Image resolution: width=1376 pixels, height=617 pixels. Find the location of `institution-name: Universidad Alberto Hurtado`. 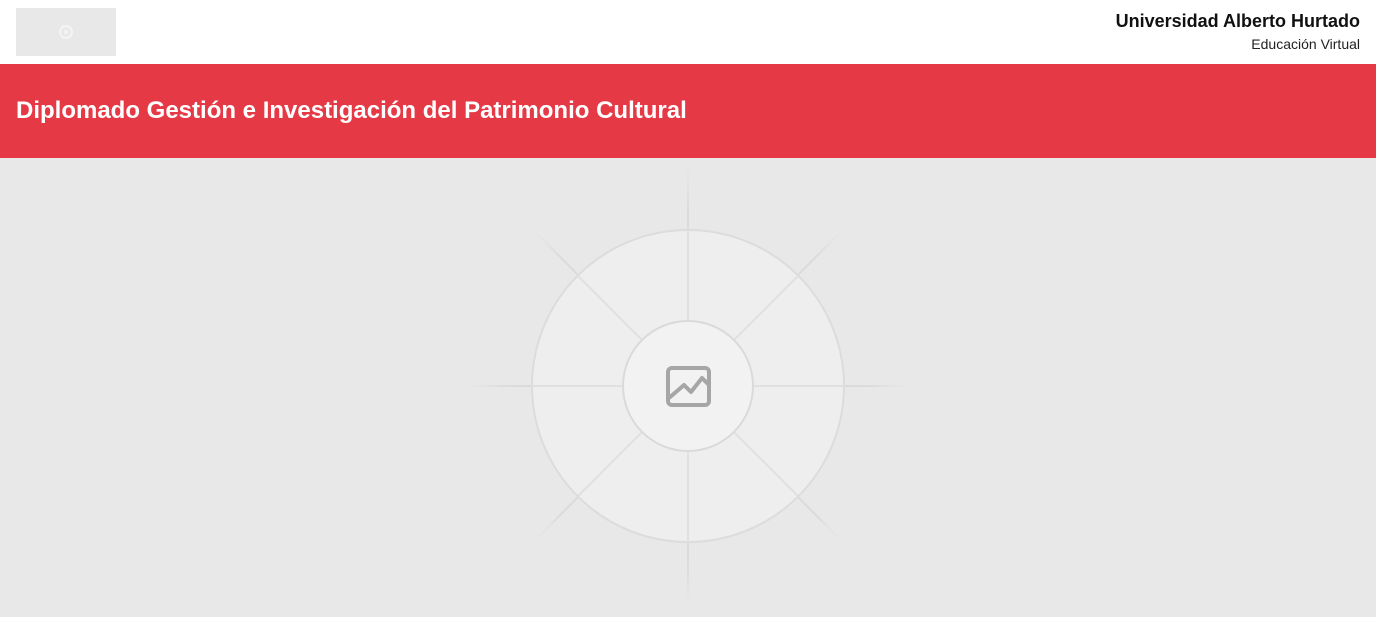

institution-name: Universidad Alberto Hurtado is located at coordinates (1237, 21).